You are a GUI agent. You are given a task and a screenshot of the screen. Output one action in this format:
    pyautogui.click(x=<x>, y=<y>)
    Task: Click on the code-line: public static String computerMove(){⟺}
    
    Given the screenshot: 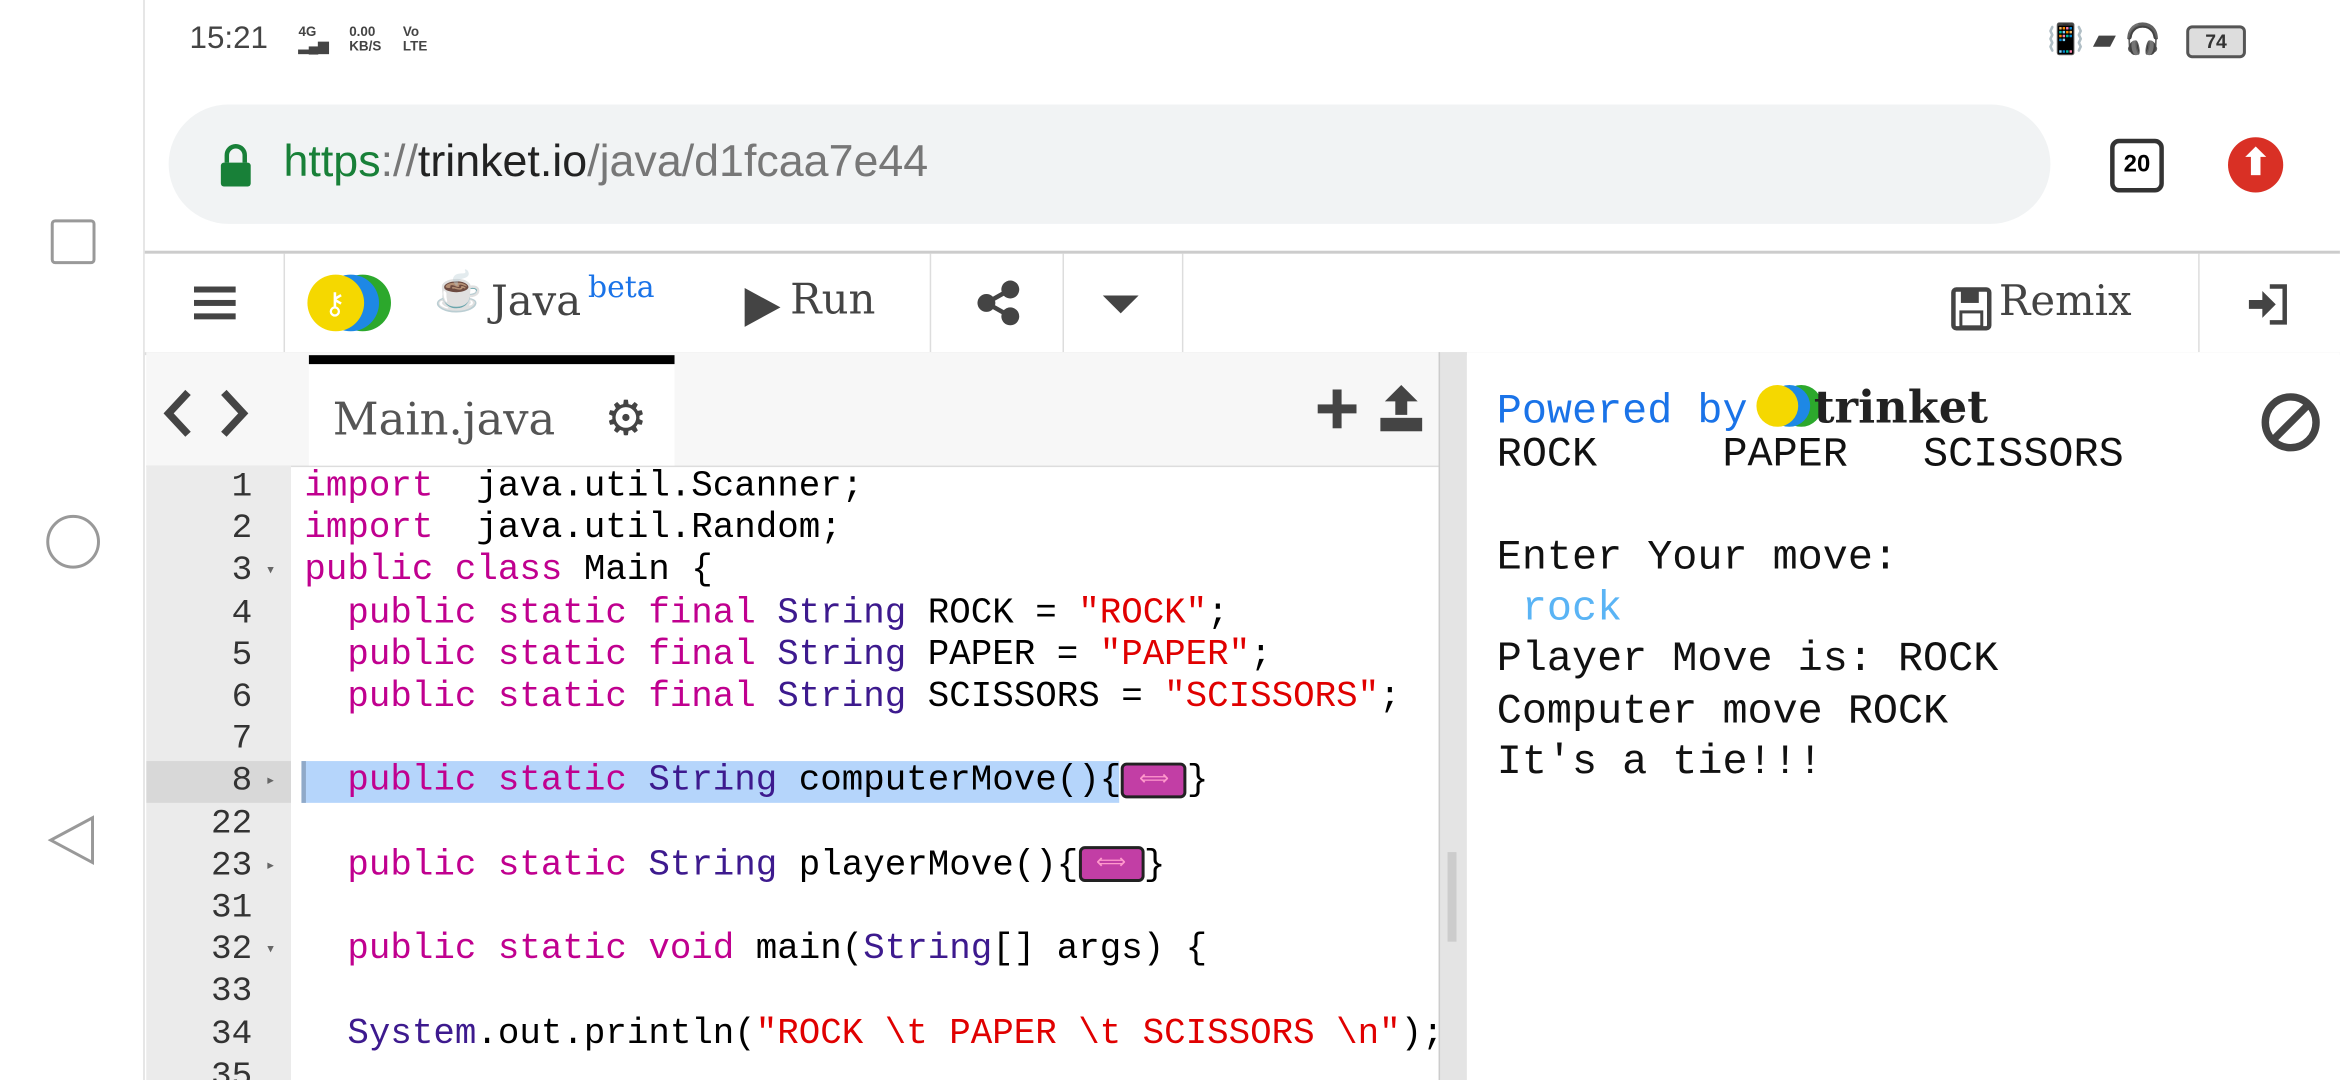 What is the action you would take?
    pyautogui.click(x=756, y=783)
    